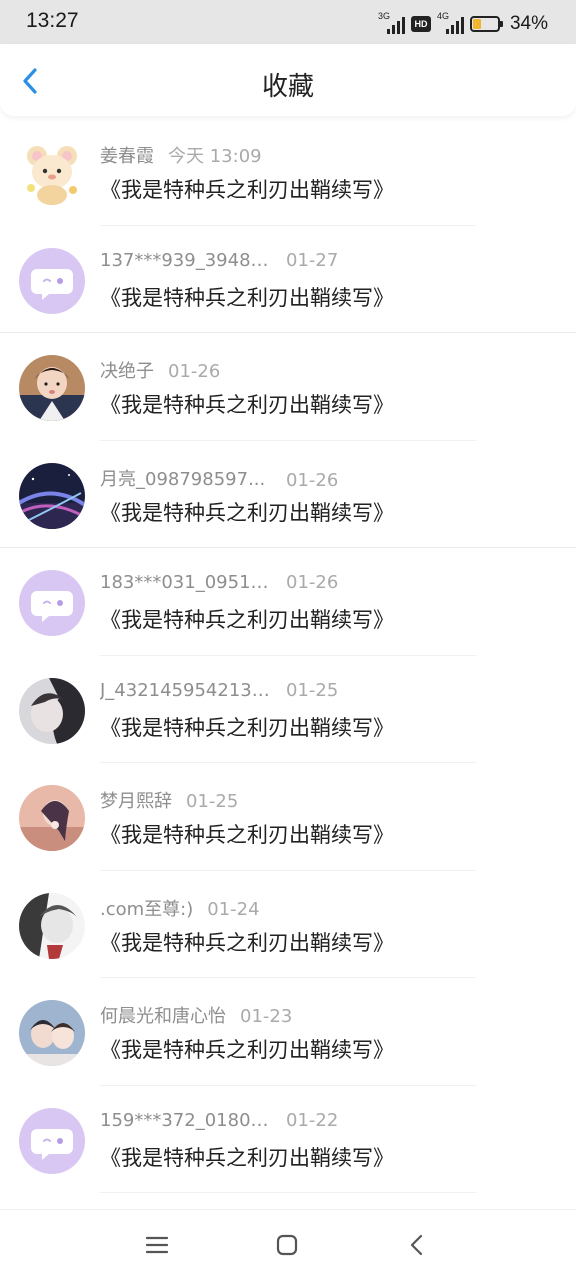 The image size is (576, 1280). I want to click on item-meta: J_4321459542131... 01-25, so click(219, 690).